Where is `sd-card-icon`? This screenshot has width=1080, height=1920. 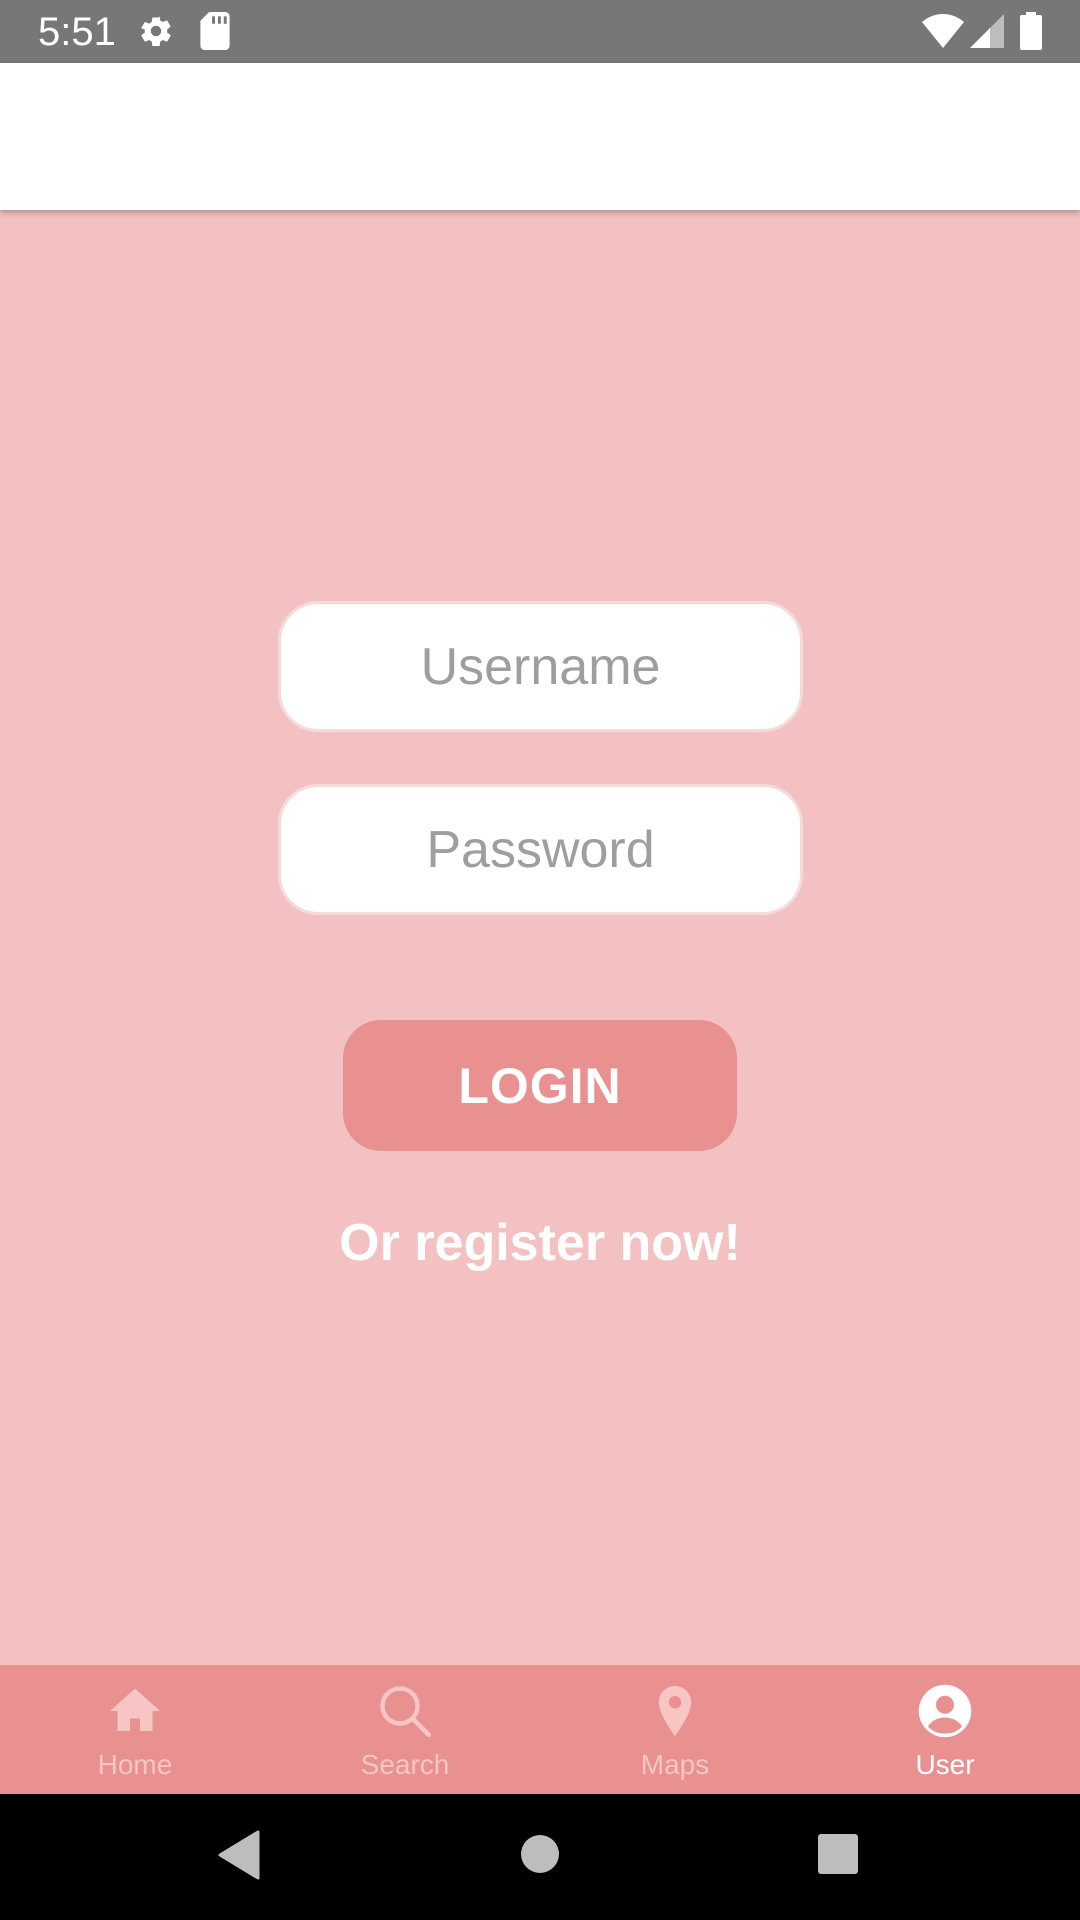
sd-card-icon is located at coordinates (215, 31).